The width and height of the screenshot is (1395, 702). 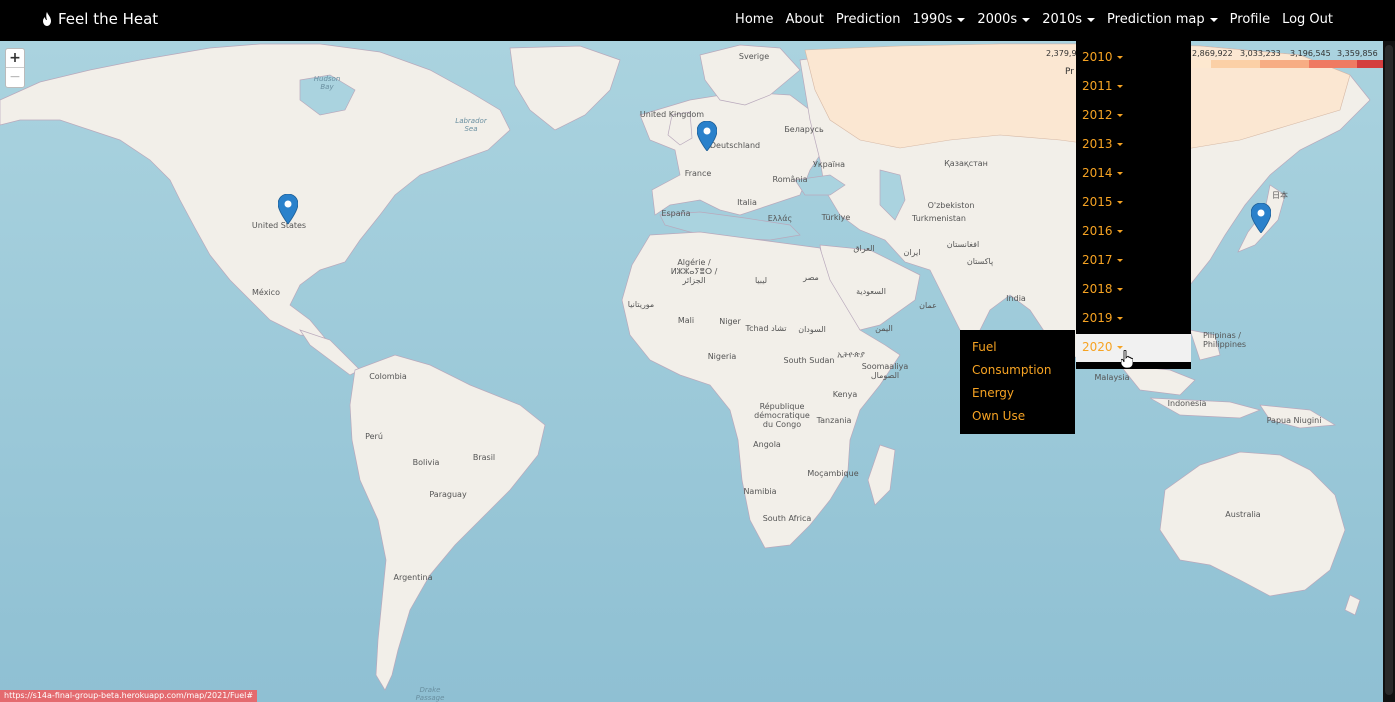 What do you see at coordinates (761, 280) in the screenshot?
I see `map-label-libya: ليبيا` at bounding box center [761, 280].